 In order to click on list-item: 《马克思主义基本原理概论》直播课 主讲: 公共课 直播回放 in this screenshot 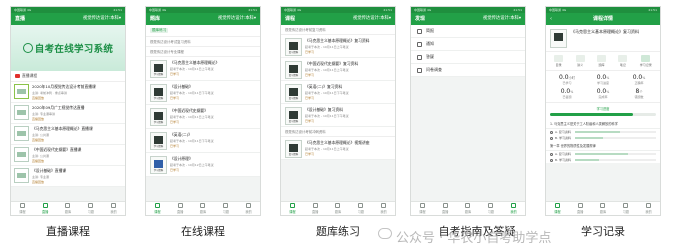, I will do `click(68, 134)`.